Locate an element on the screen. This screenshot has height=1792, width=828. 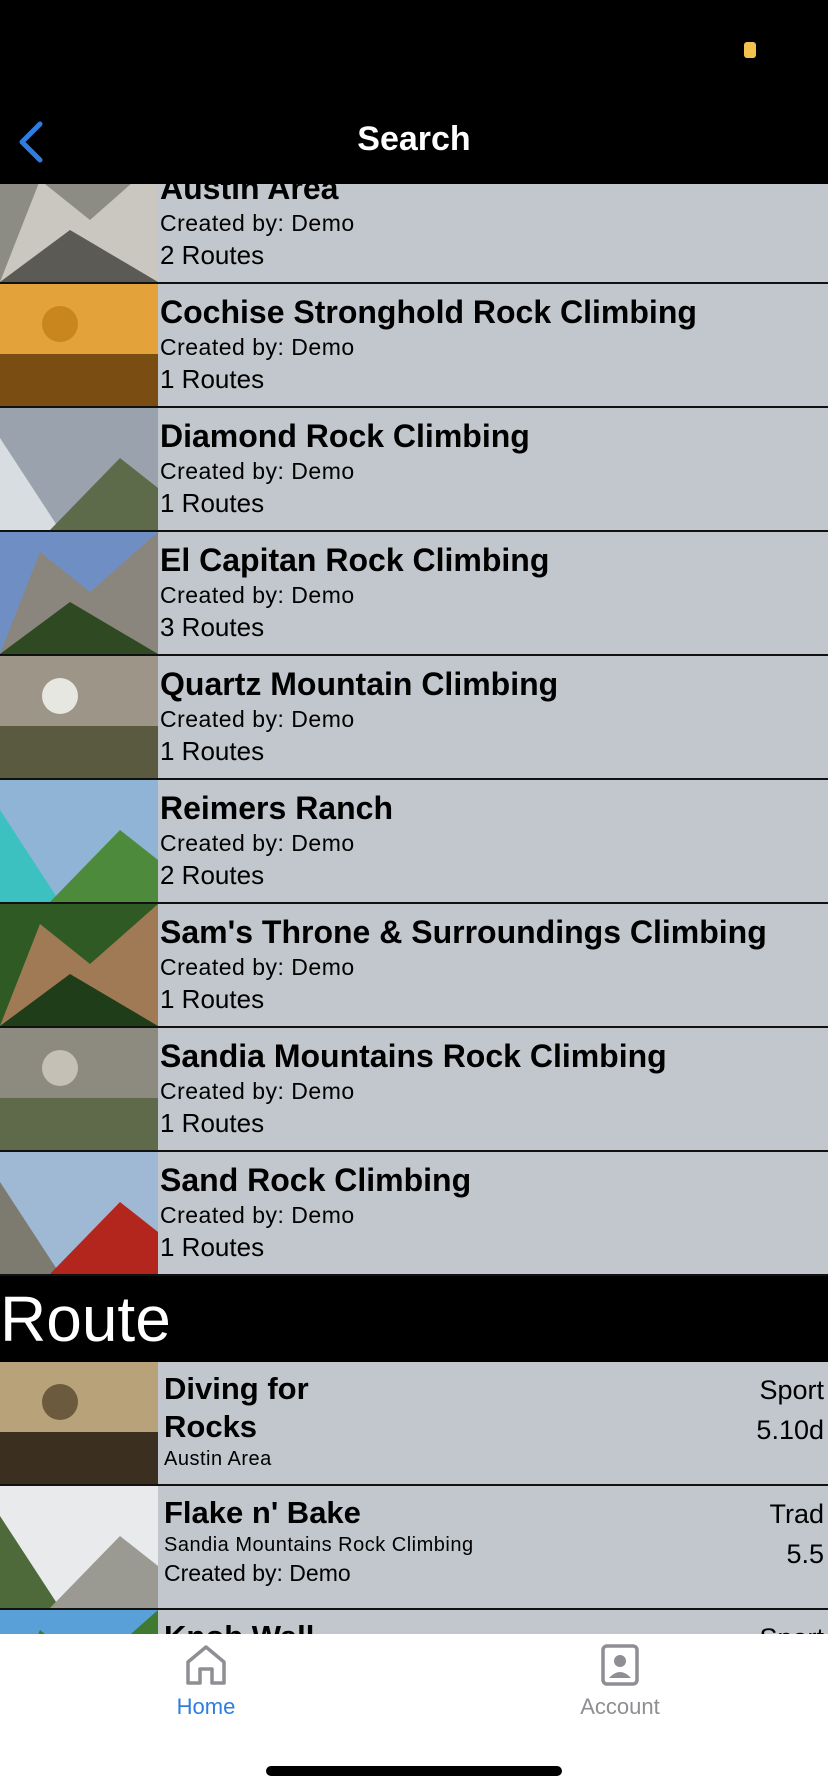
area-text: Reimers Ranch Created by: Demo 2 Routes is located at coordinates (490, 840).